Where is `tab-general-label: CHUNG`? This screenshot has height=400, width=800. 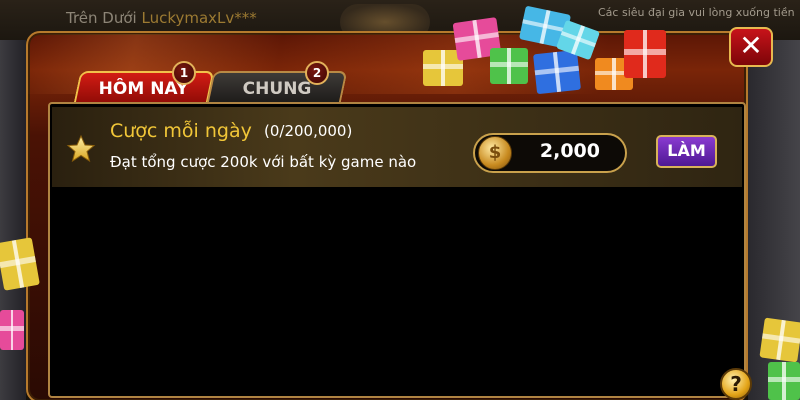 tab-general-label: CHUNG is located at coordinates (277, 89).